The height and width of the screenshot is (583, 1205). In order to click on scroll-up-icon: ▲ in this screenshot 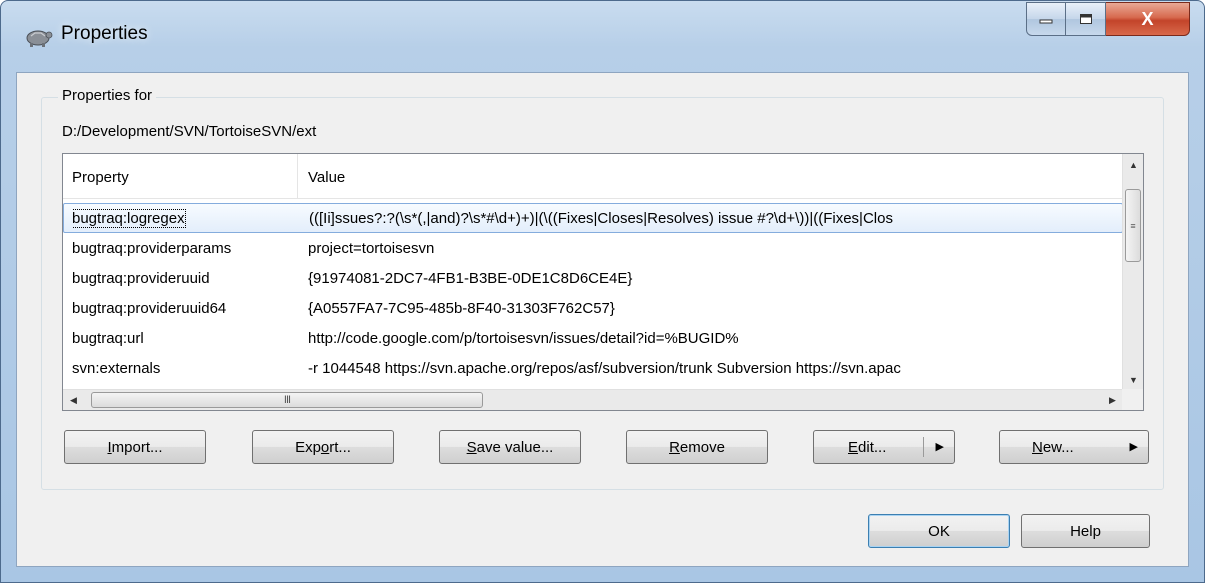, I will do `click(1133, 164)`.